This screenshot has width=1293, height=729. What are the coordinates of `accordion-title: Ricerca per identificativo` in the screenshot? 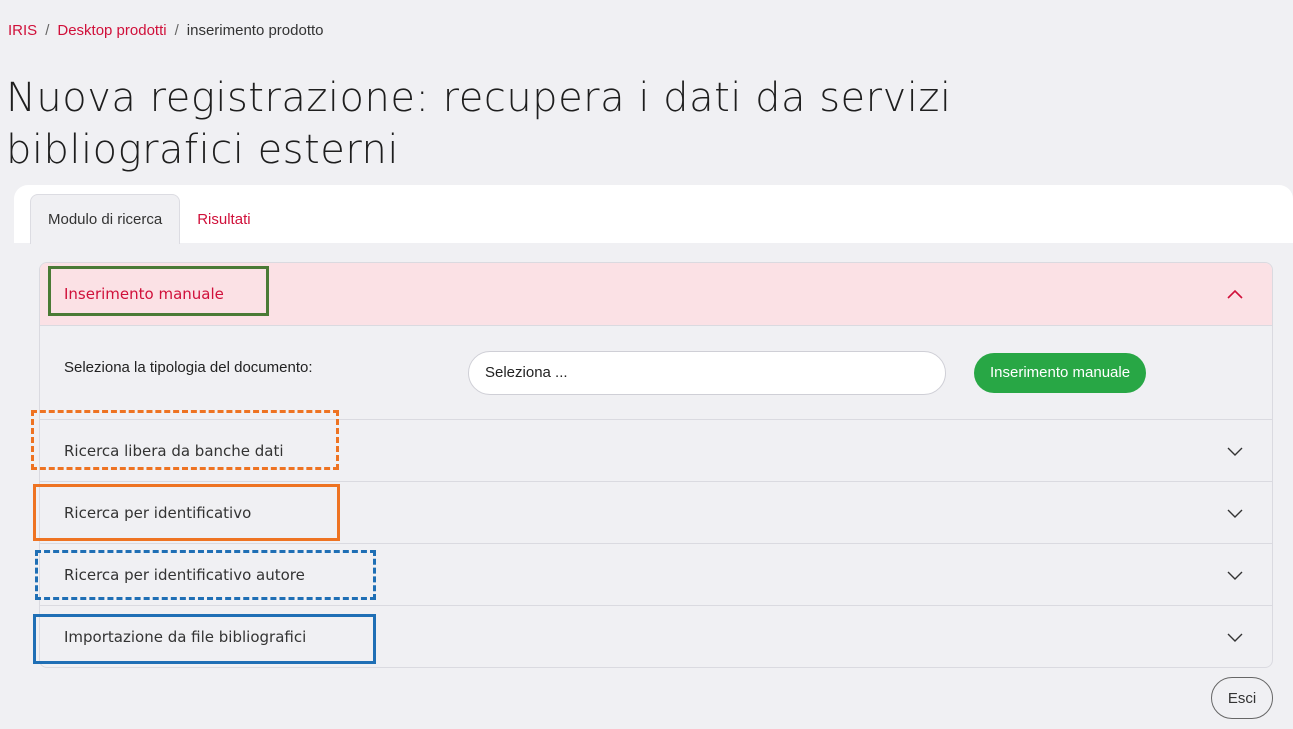 It's located at (158, 512).